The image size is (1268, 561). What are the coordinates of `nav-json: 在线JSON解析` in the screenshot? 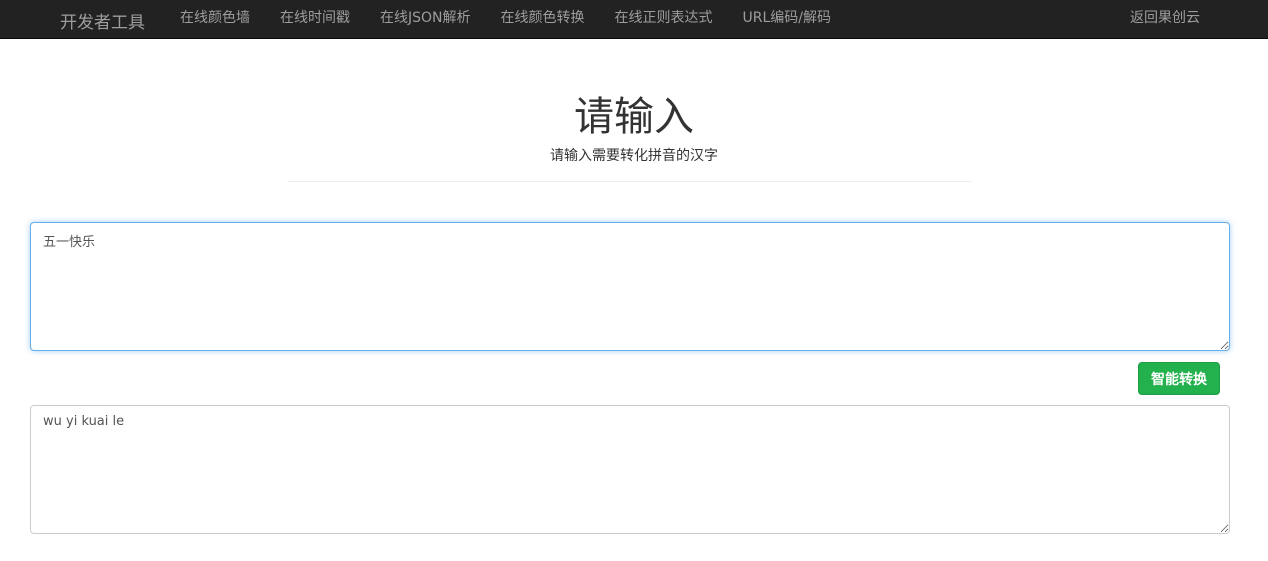 It's located at (425, 18).